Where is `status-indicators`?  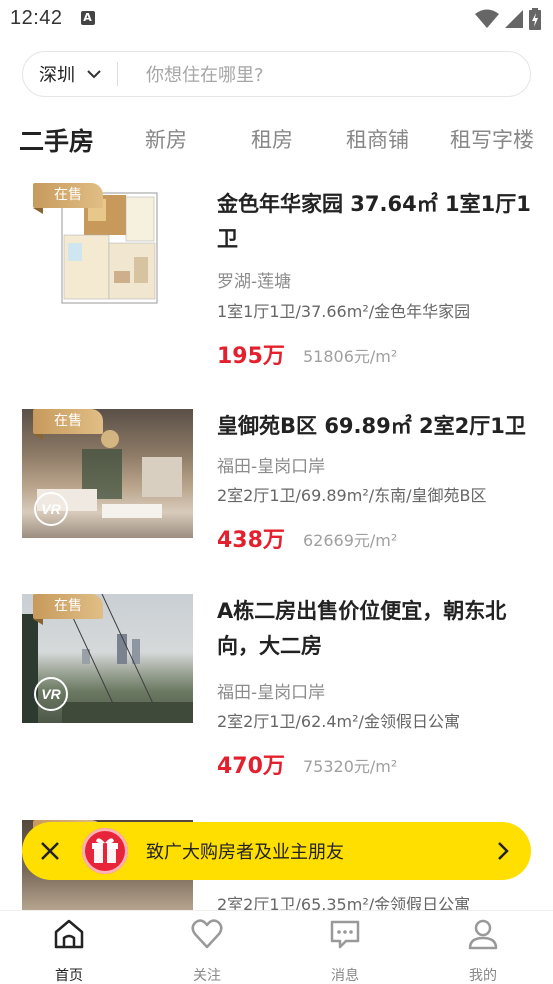 status-indicators is located at coordinates (508, 19).